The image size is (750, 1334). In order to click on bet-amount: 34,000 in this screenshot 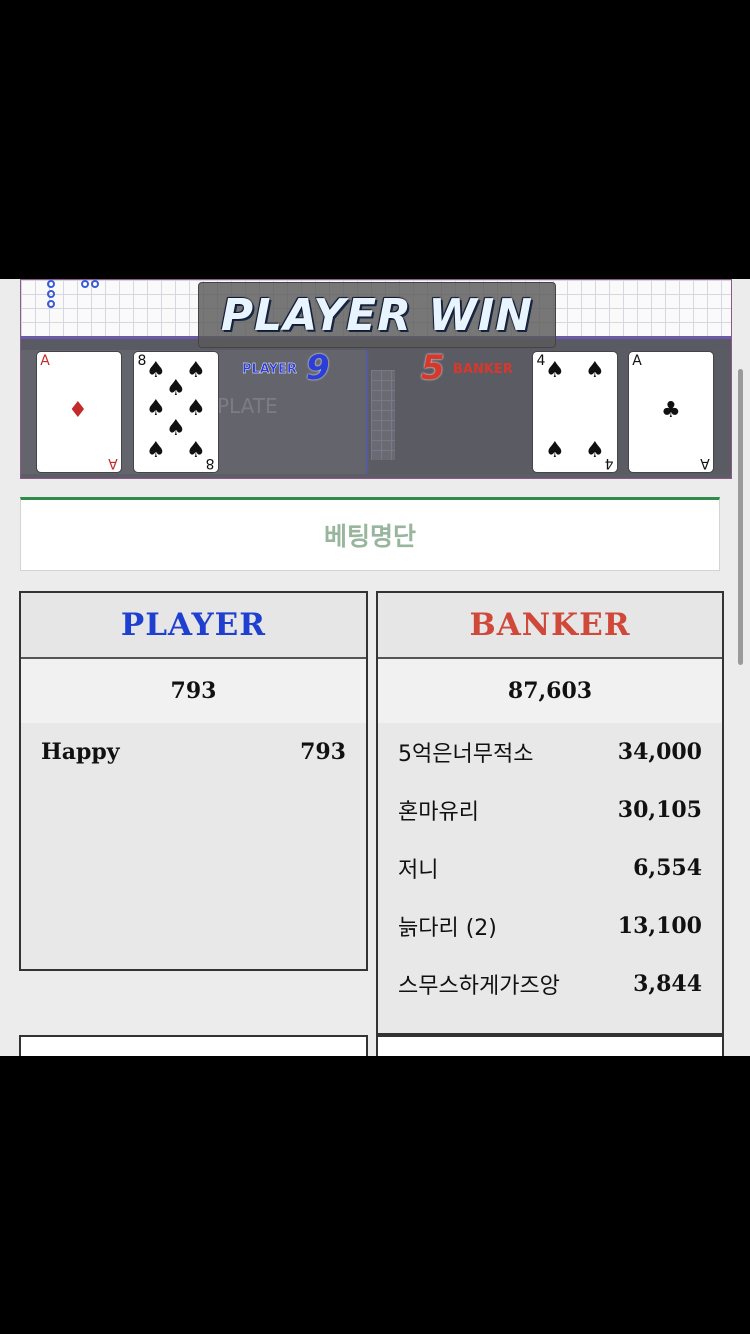, I will do `click(659, 752)`.